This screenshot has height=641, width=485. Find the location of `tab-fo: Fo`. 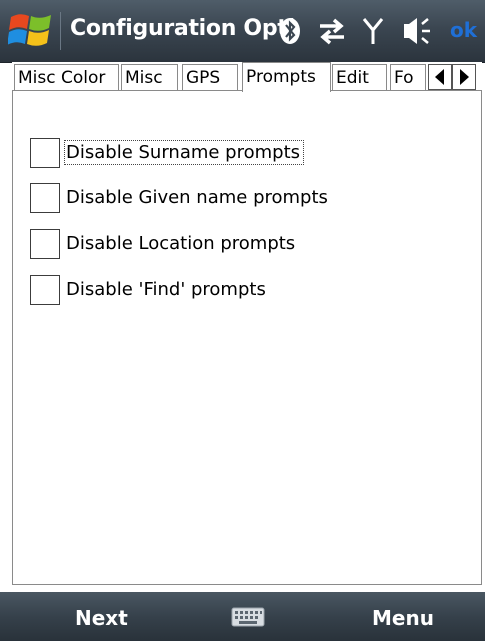

tab-fo: Fo is located at coordinates (408, 77).